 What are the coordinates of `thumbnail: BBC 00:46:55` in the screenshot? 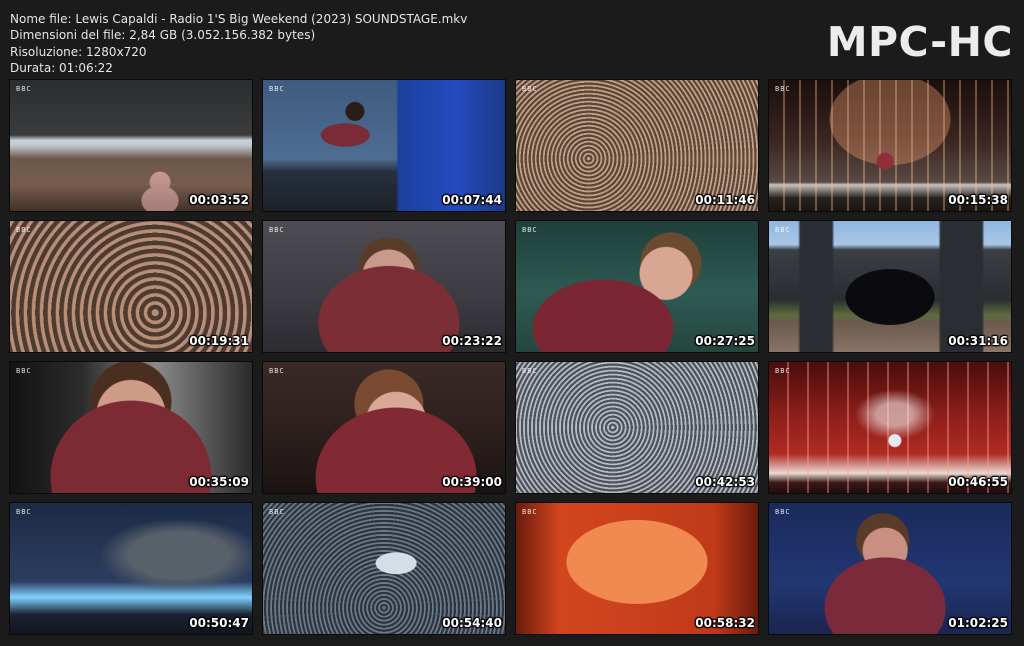 It's located at (890, 427).